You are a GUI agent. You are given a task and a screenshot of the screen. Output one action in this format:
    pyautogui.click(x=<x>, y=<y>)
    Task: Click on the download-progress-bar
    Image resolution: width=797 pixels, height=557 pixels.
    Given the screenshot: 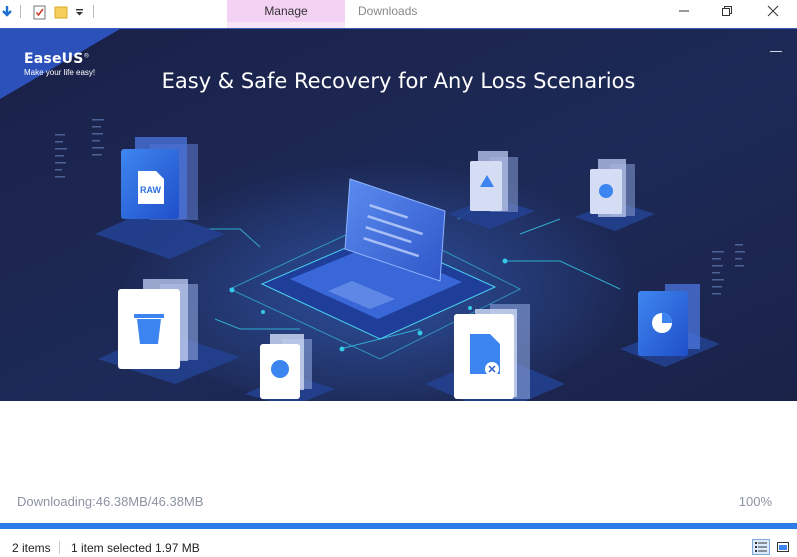 What is the action you would take?
    pyautogui.click(x=398, y=526)
    